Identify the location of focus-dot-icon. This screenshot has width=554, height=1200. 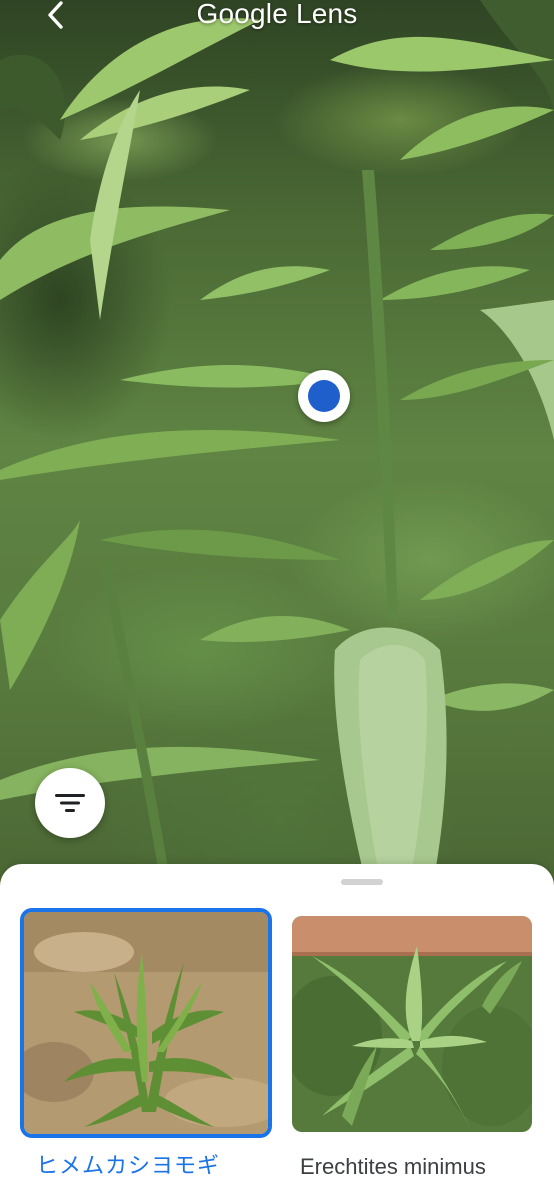
(324, 396).